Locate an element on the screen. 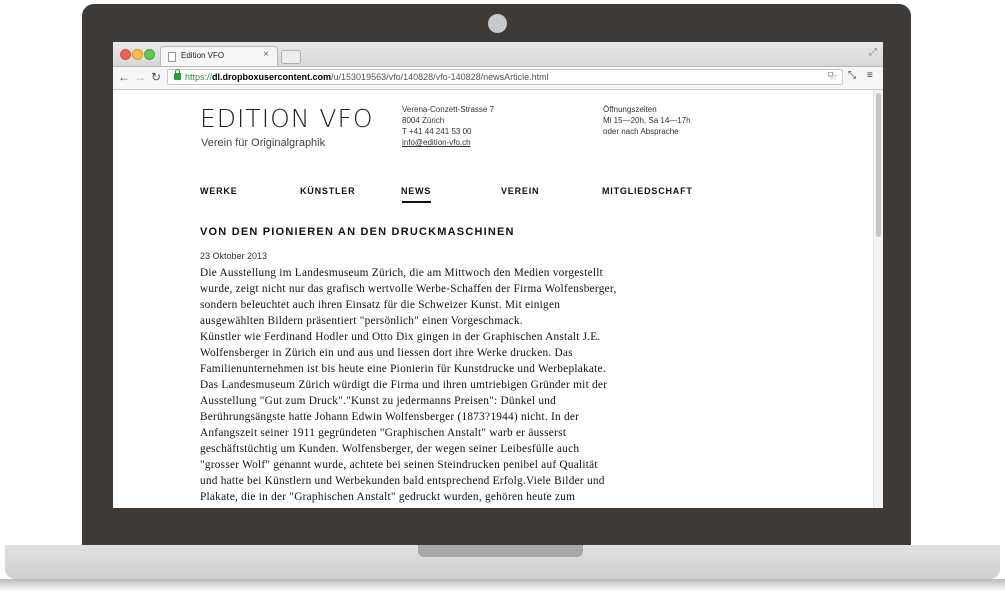 The image size is (1005, 595). tab-bar: Edition VFO × ⤢ is located at coordinates (498, 54).